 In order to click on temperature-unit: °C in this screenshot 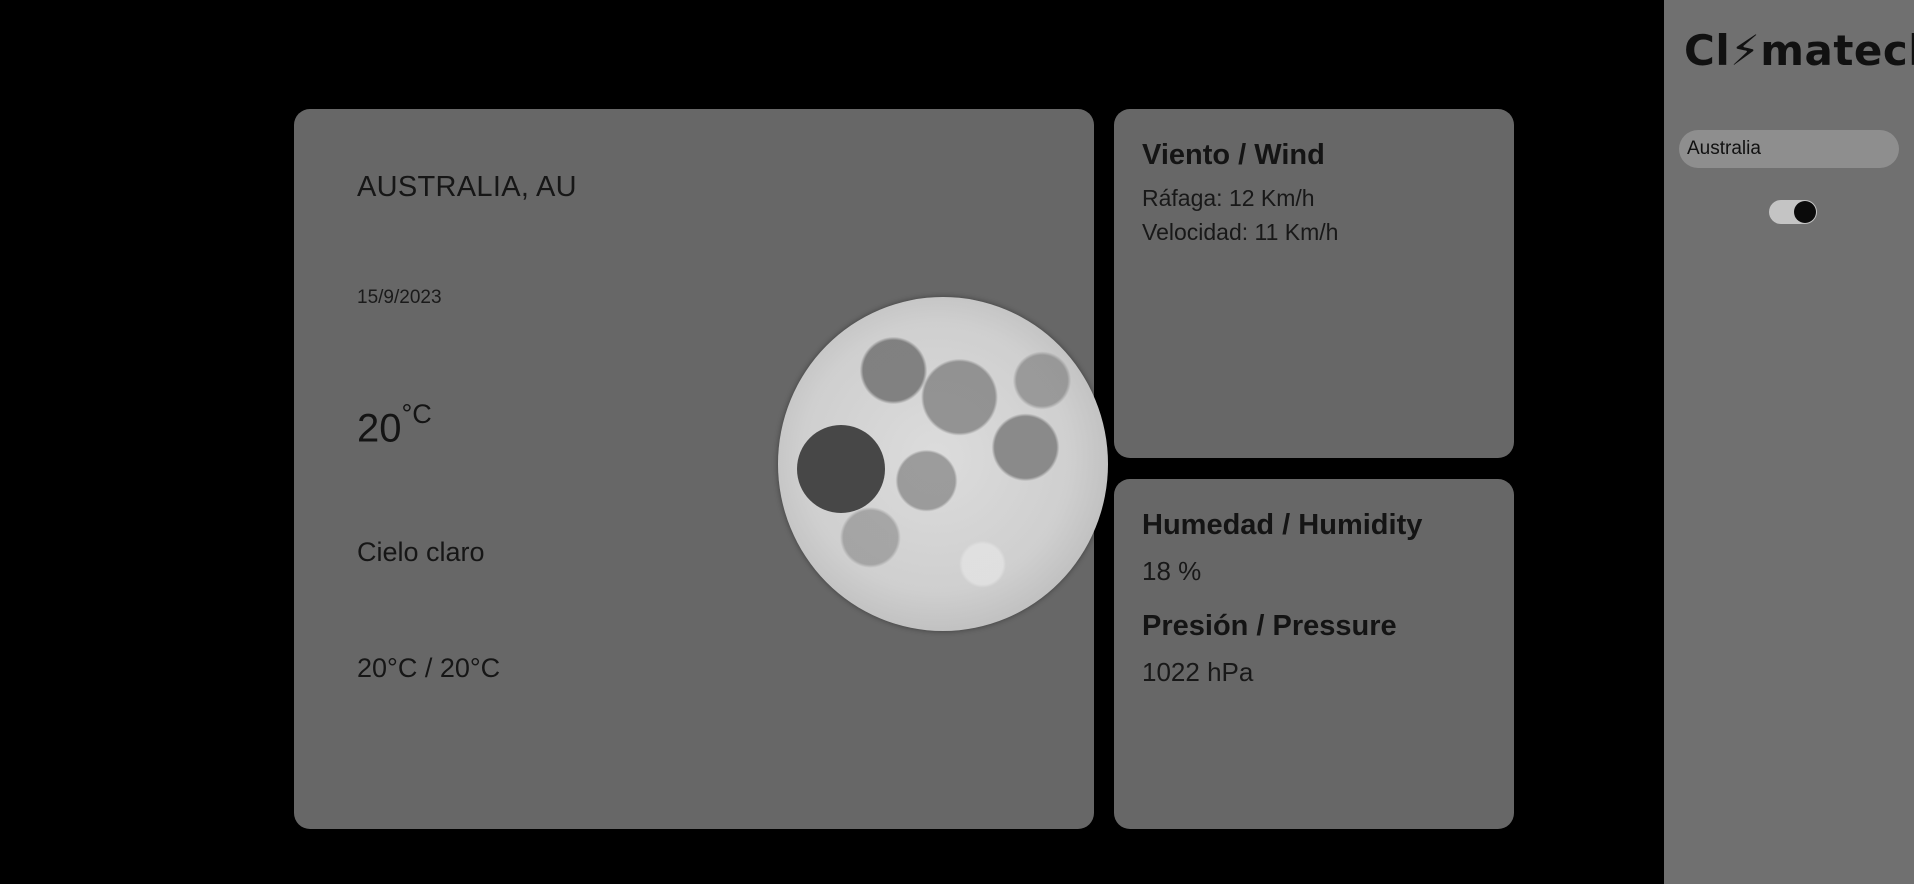, I will do `click(416, 414)`.